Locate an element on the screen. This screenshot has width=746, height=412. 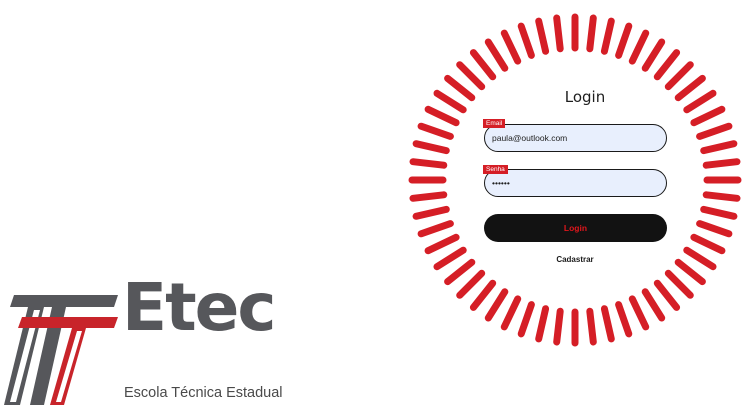
email-label: Email is located at coordinates (494, 123).